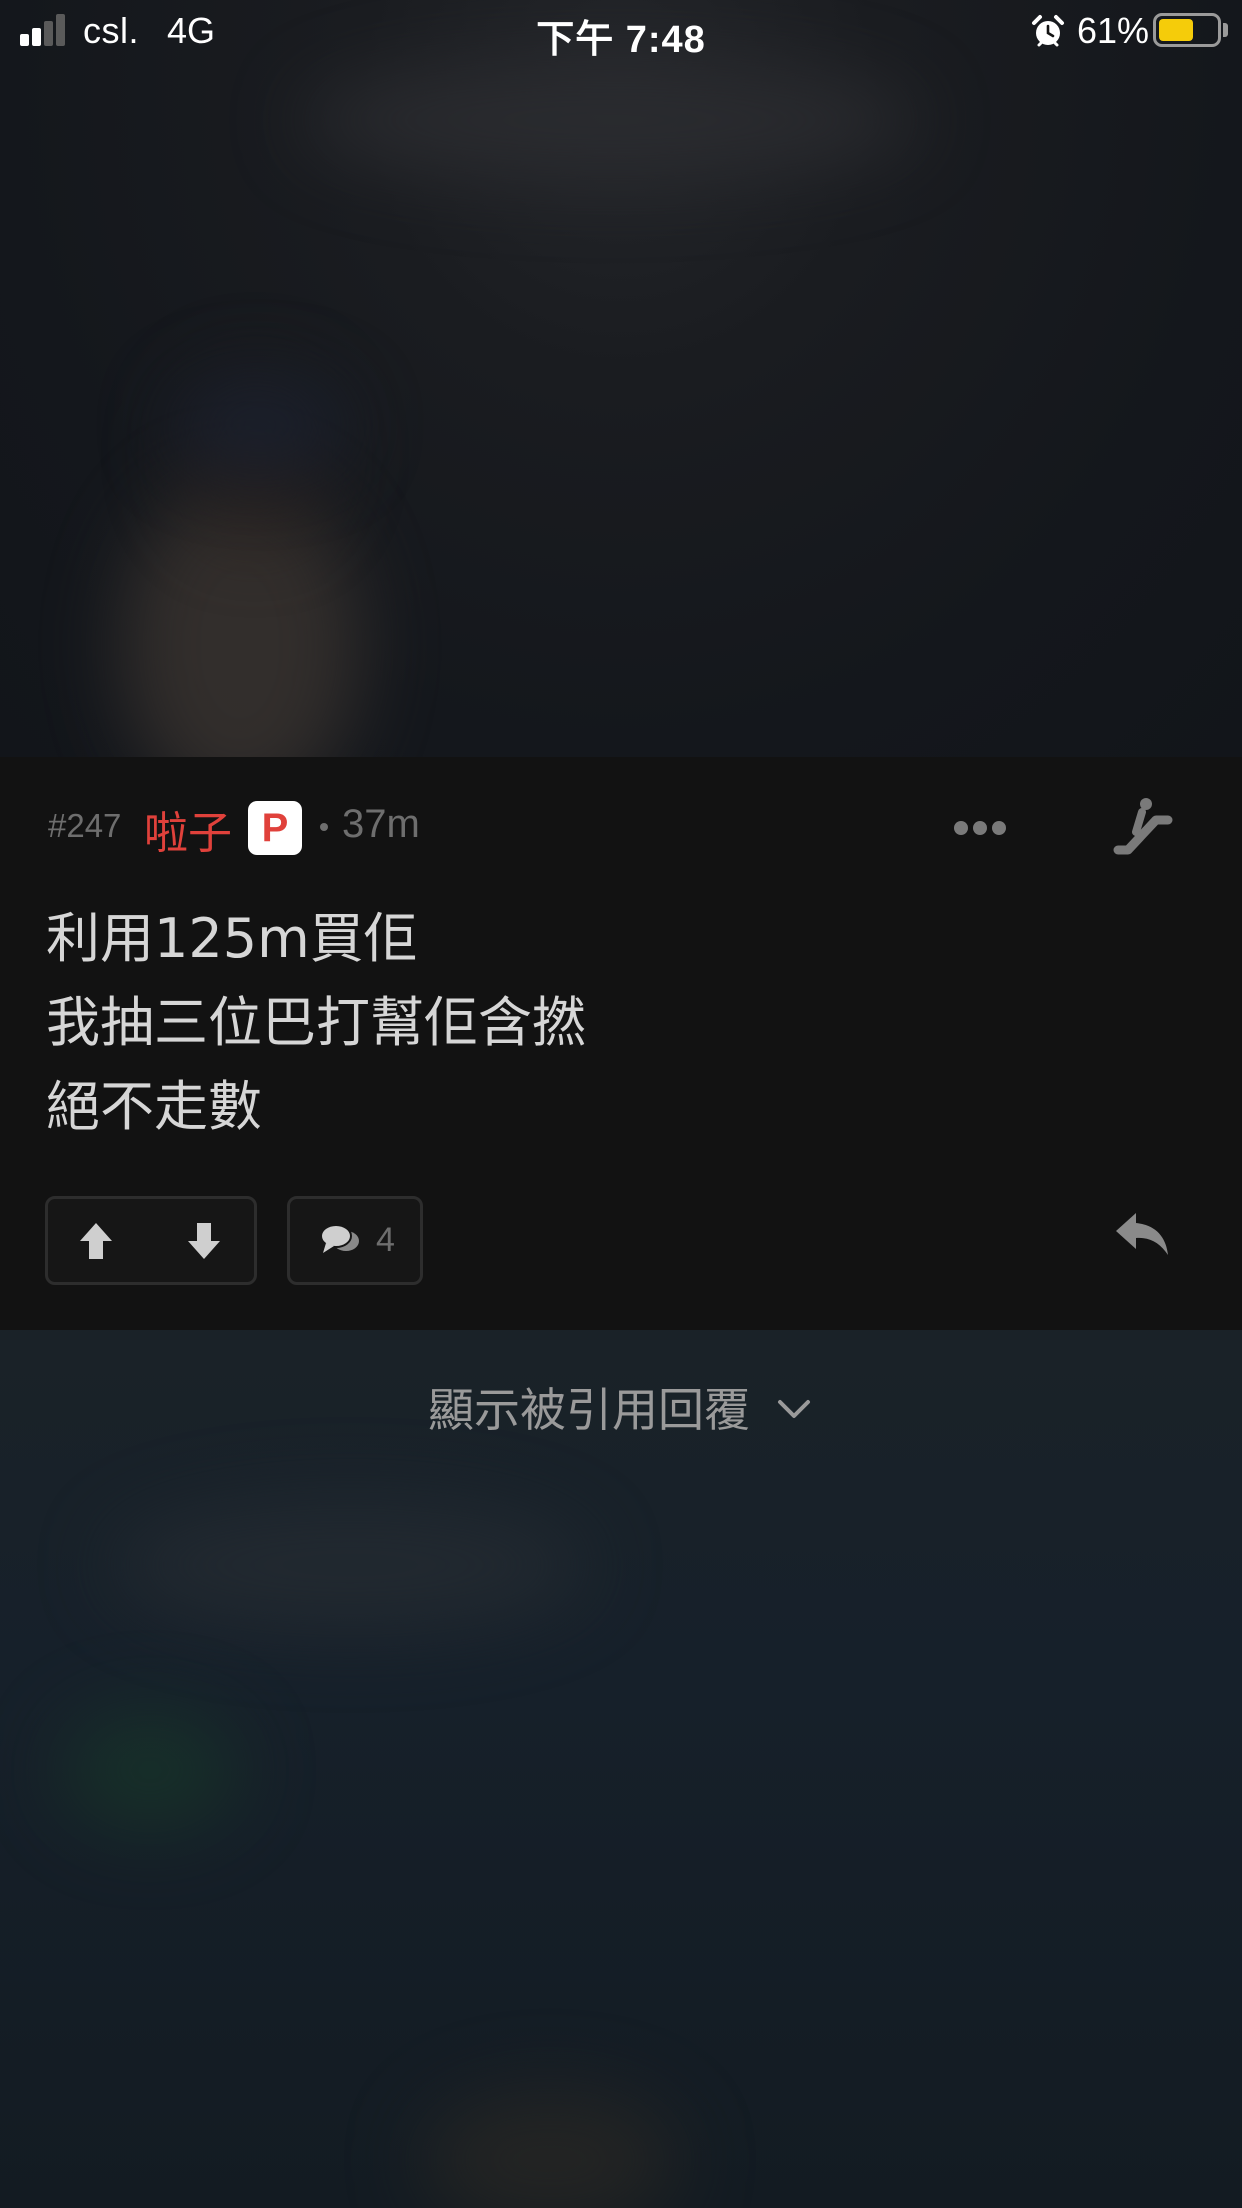  I want to click on show-quoted-label: 顯示被引用回覆, so click(589, 1410).